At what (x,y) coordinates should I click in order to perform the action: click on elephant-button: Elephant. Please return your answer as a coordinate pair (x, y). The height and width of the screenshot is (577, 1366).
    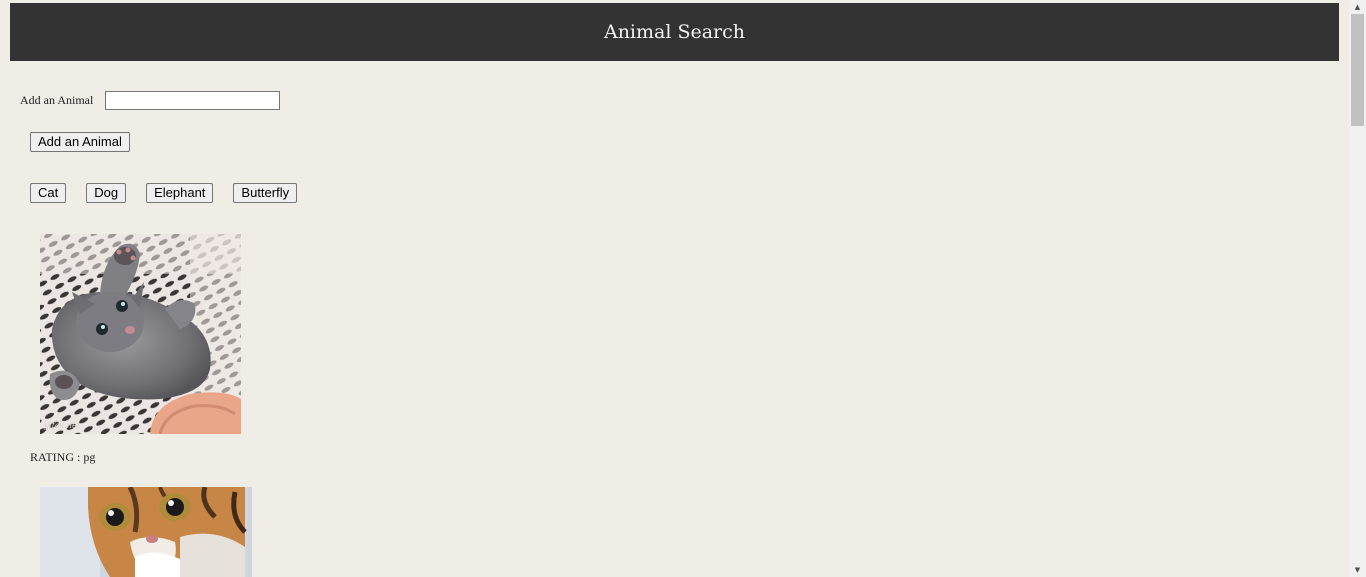
    Looking at the image, I should click on (180, 193).